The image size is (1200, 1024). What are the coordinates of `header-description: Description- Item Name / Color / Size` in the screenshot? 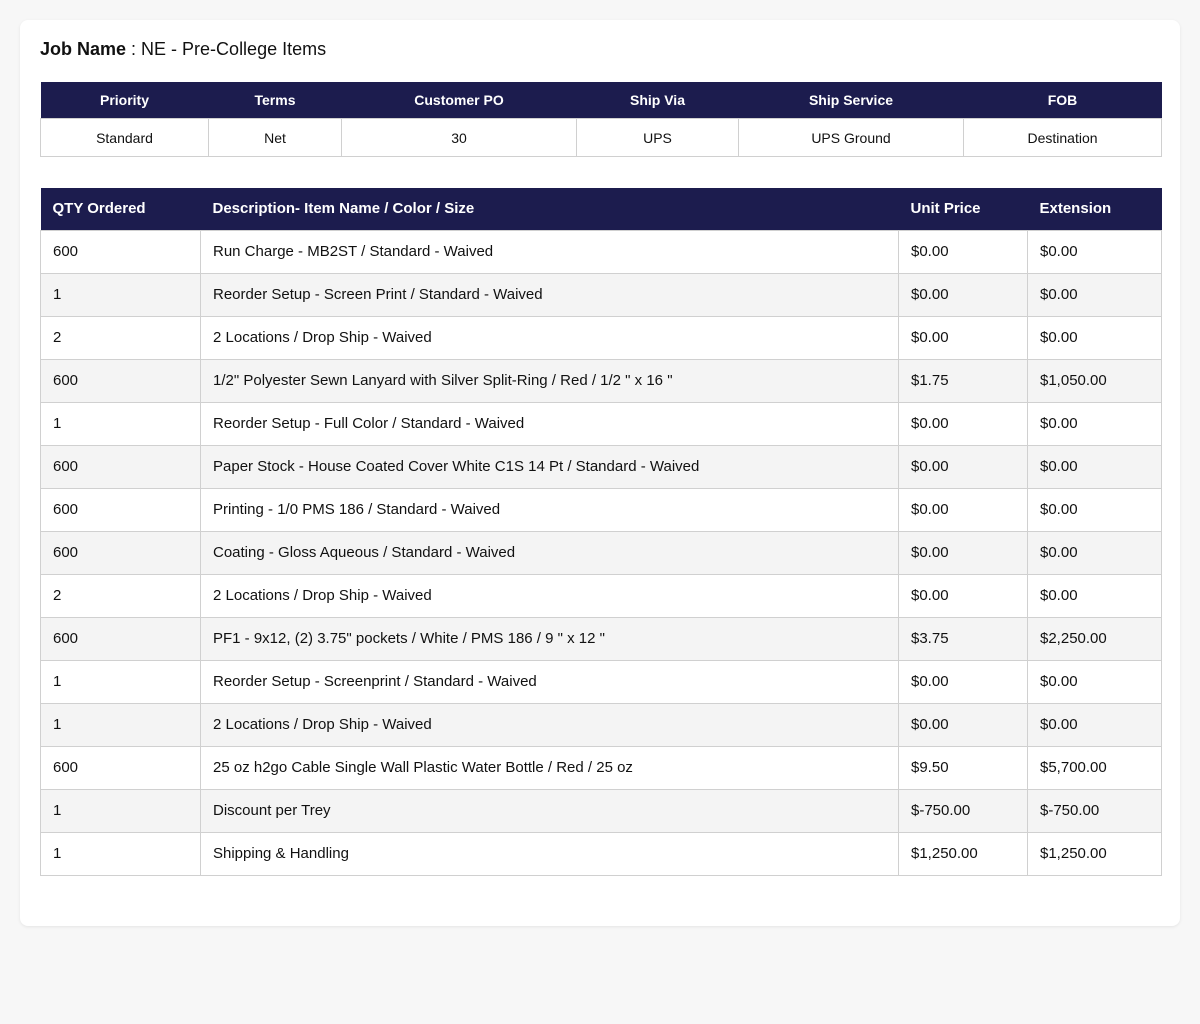 It's located at (549, 209).